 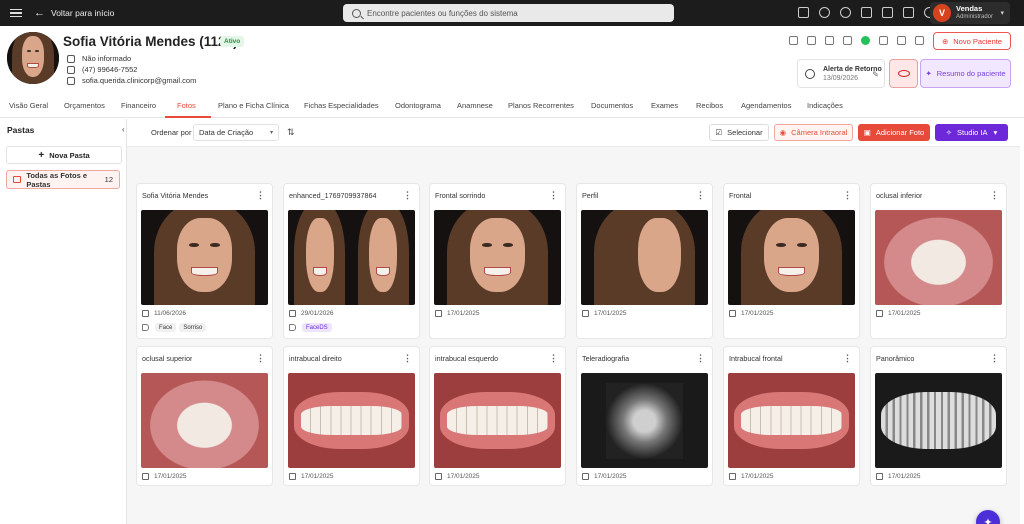 I want to click on new-folder-button: + Nova Pasta, so click(x=64, y=155).